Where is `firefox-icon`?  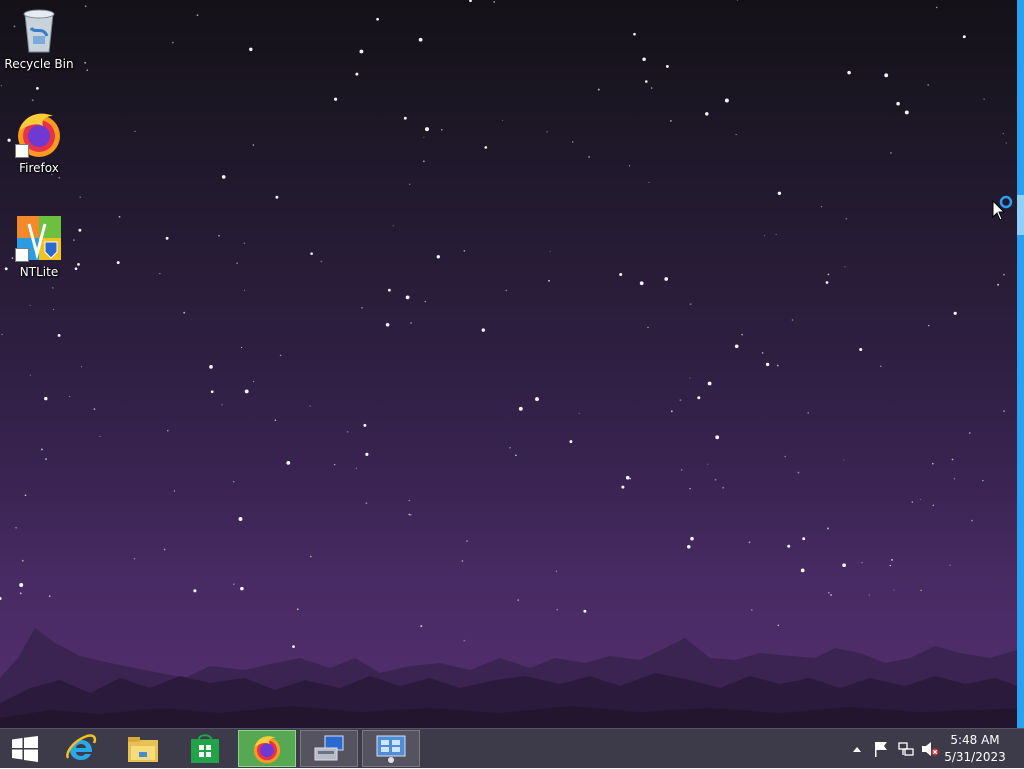
firefox-icon is located at coordinates (267, 749).